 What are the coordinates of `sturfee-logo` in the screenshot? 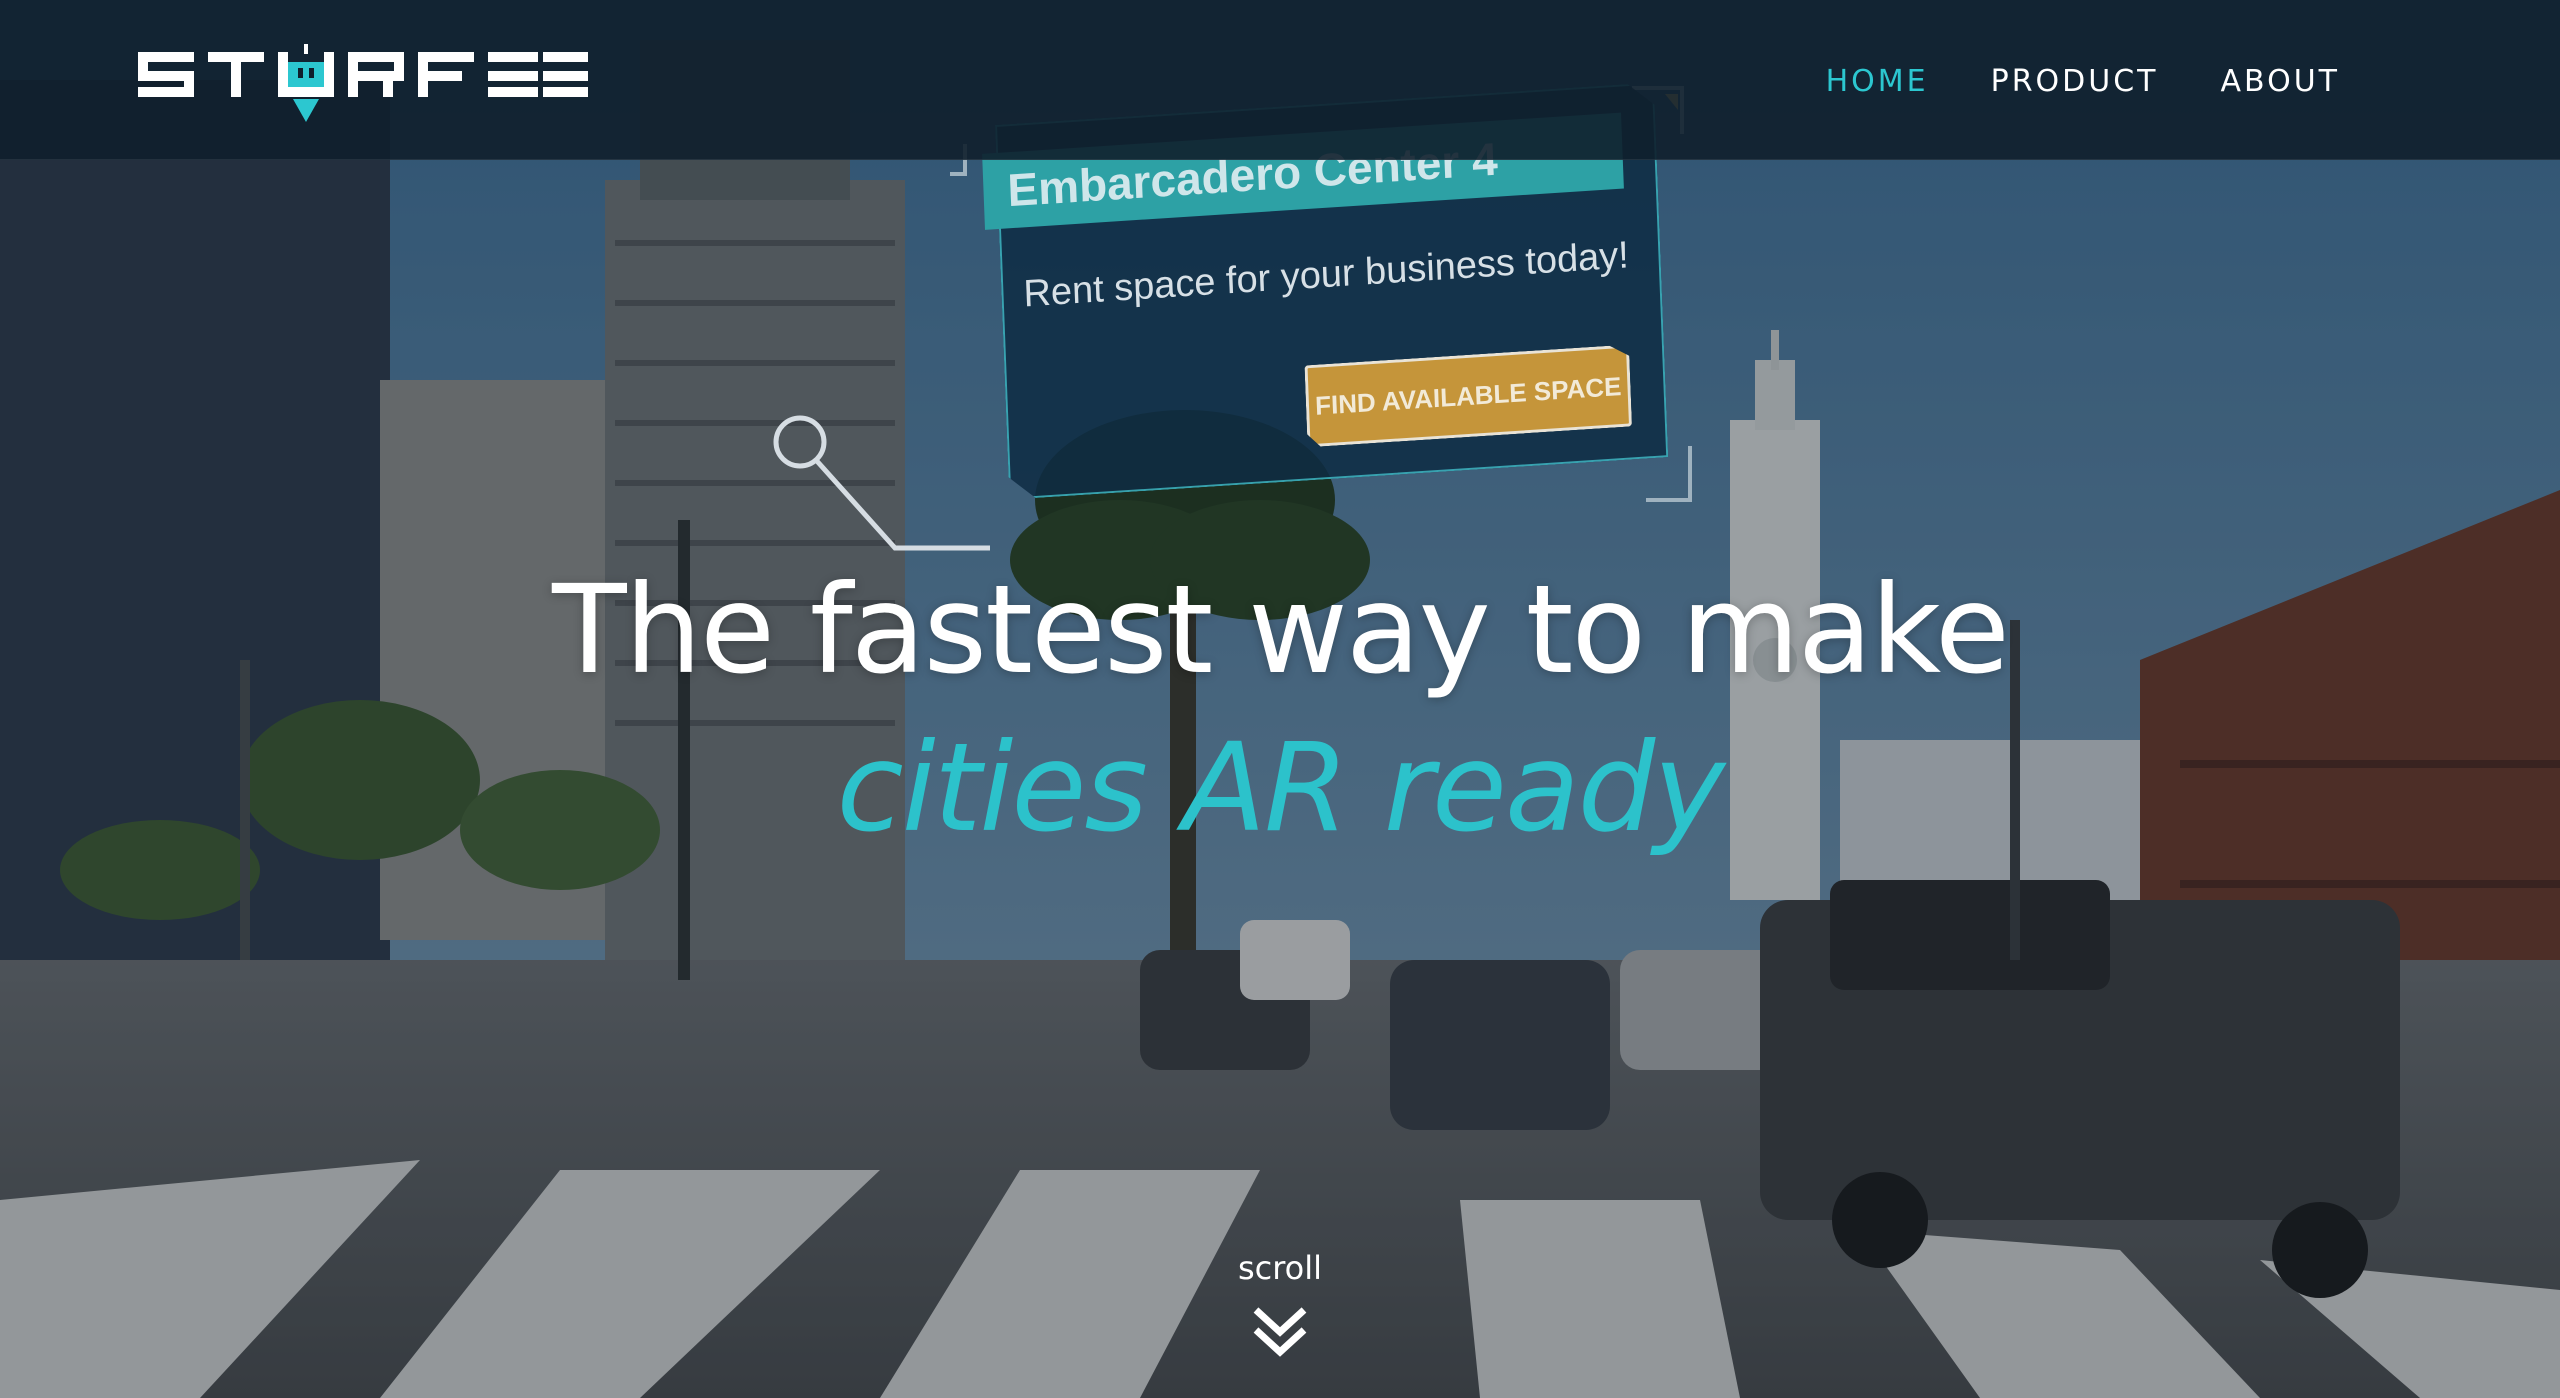 It's located at (363, 89).